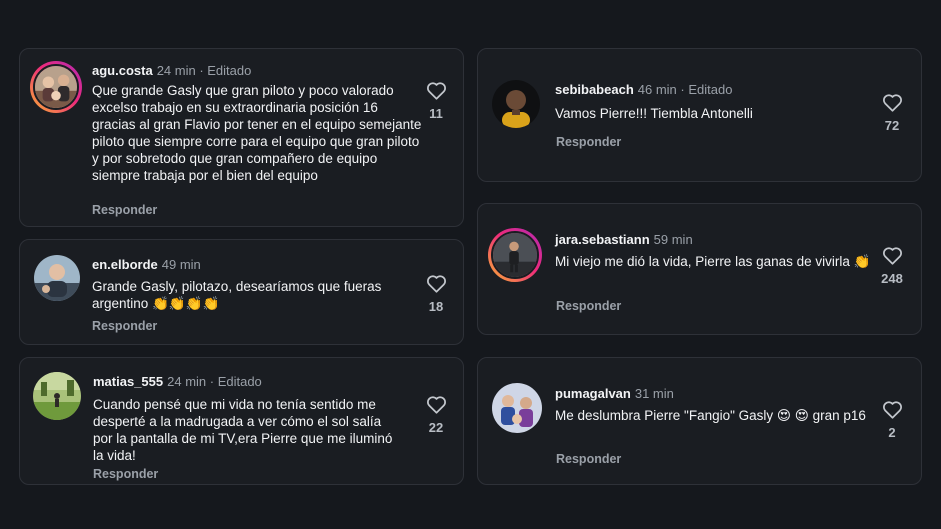 The height and width of the screenshot is (529, 941). I want to click on like-count: 11, so click(436, 113).